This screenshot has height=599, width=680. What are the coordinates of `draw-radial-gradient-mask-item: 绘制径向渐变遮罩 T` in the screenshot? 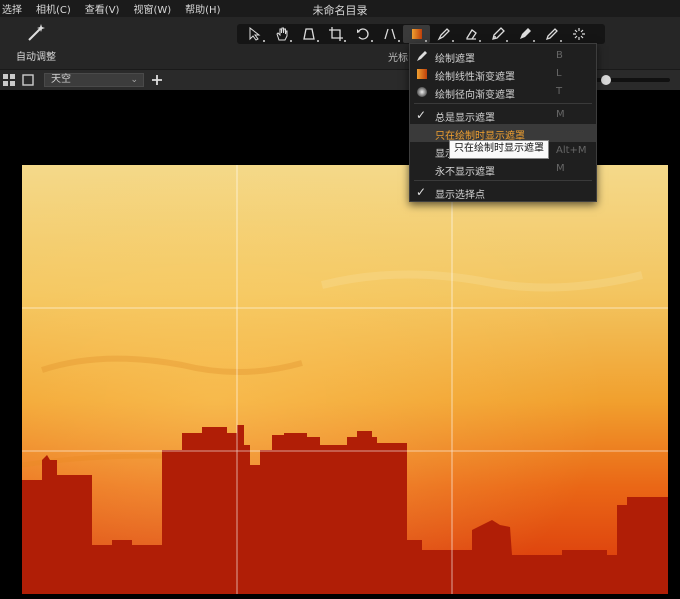 It's located at (503, 92).